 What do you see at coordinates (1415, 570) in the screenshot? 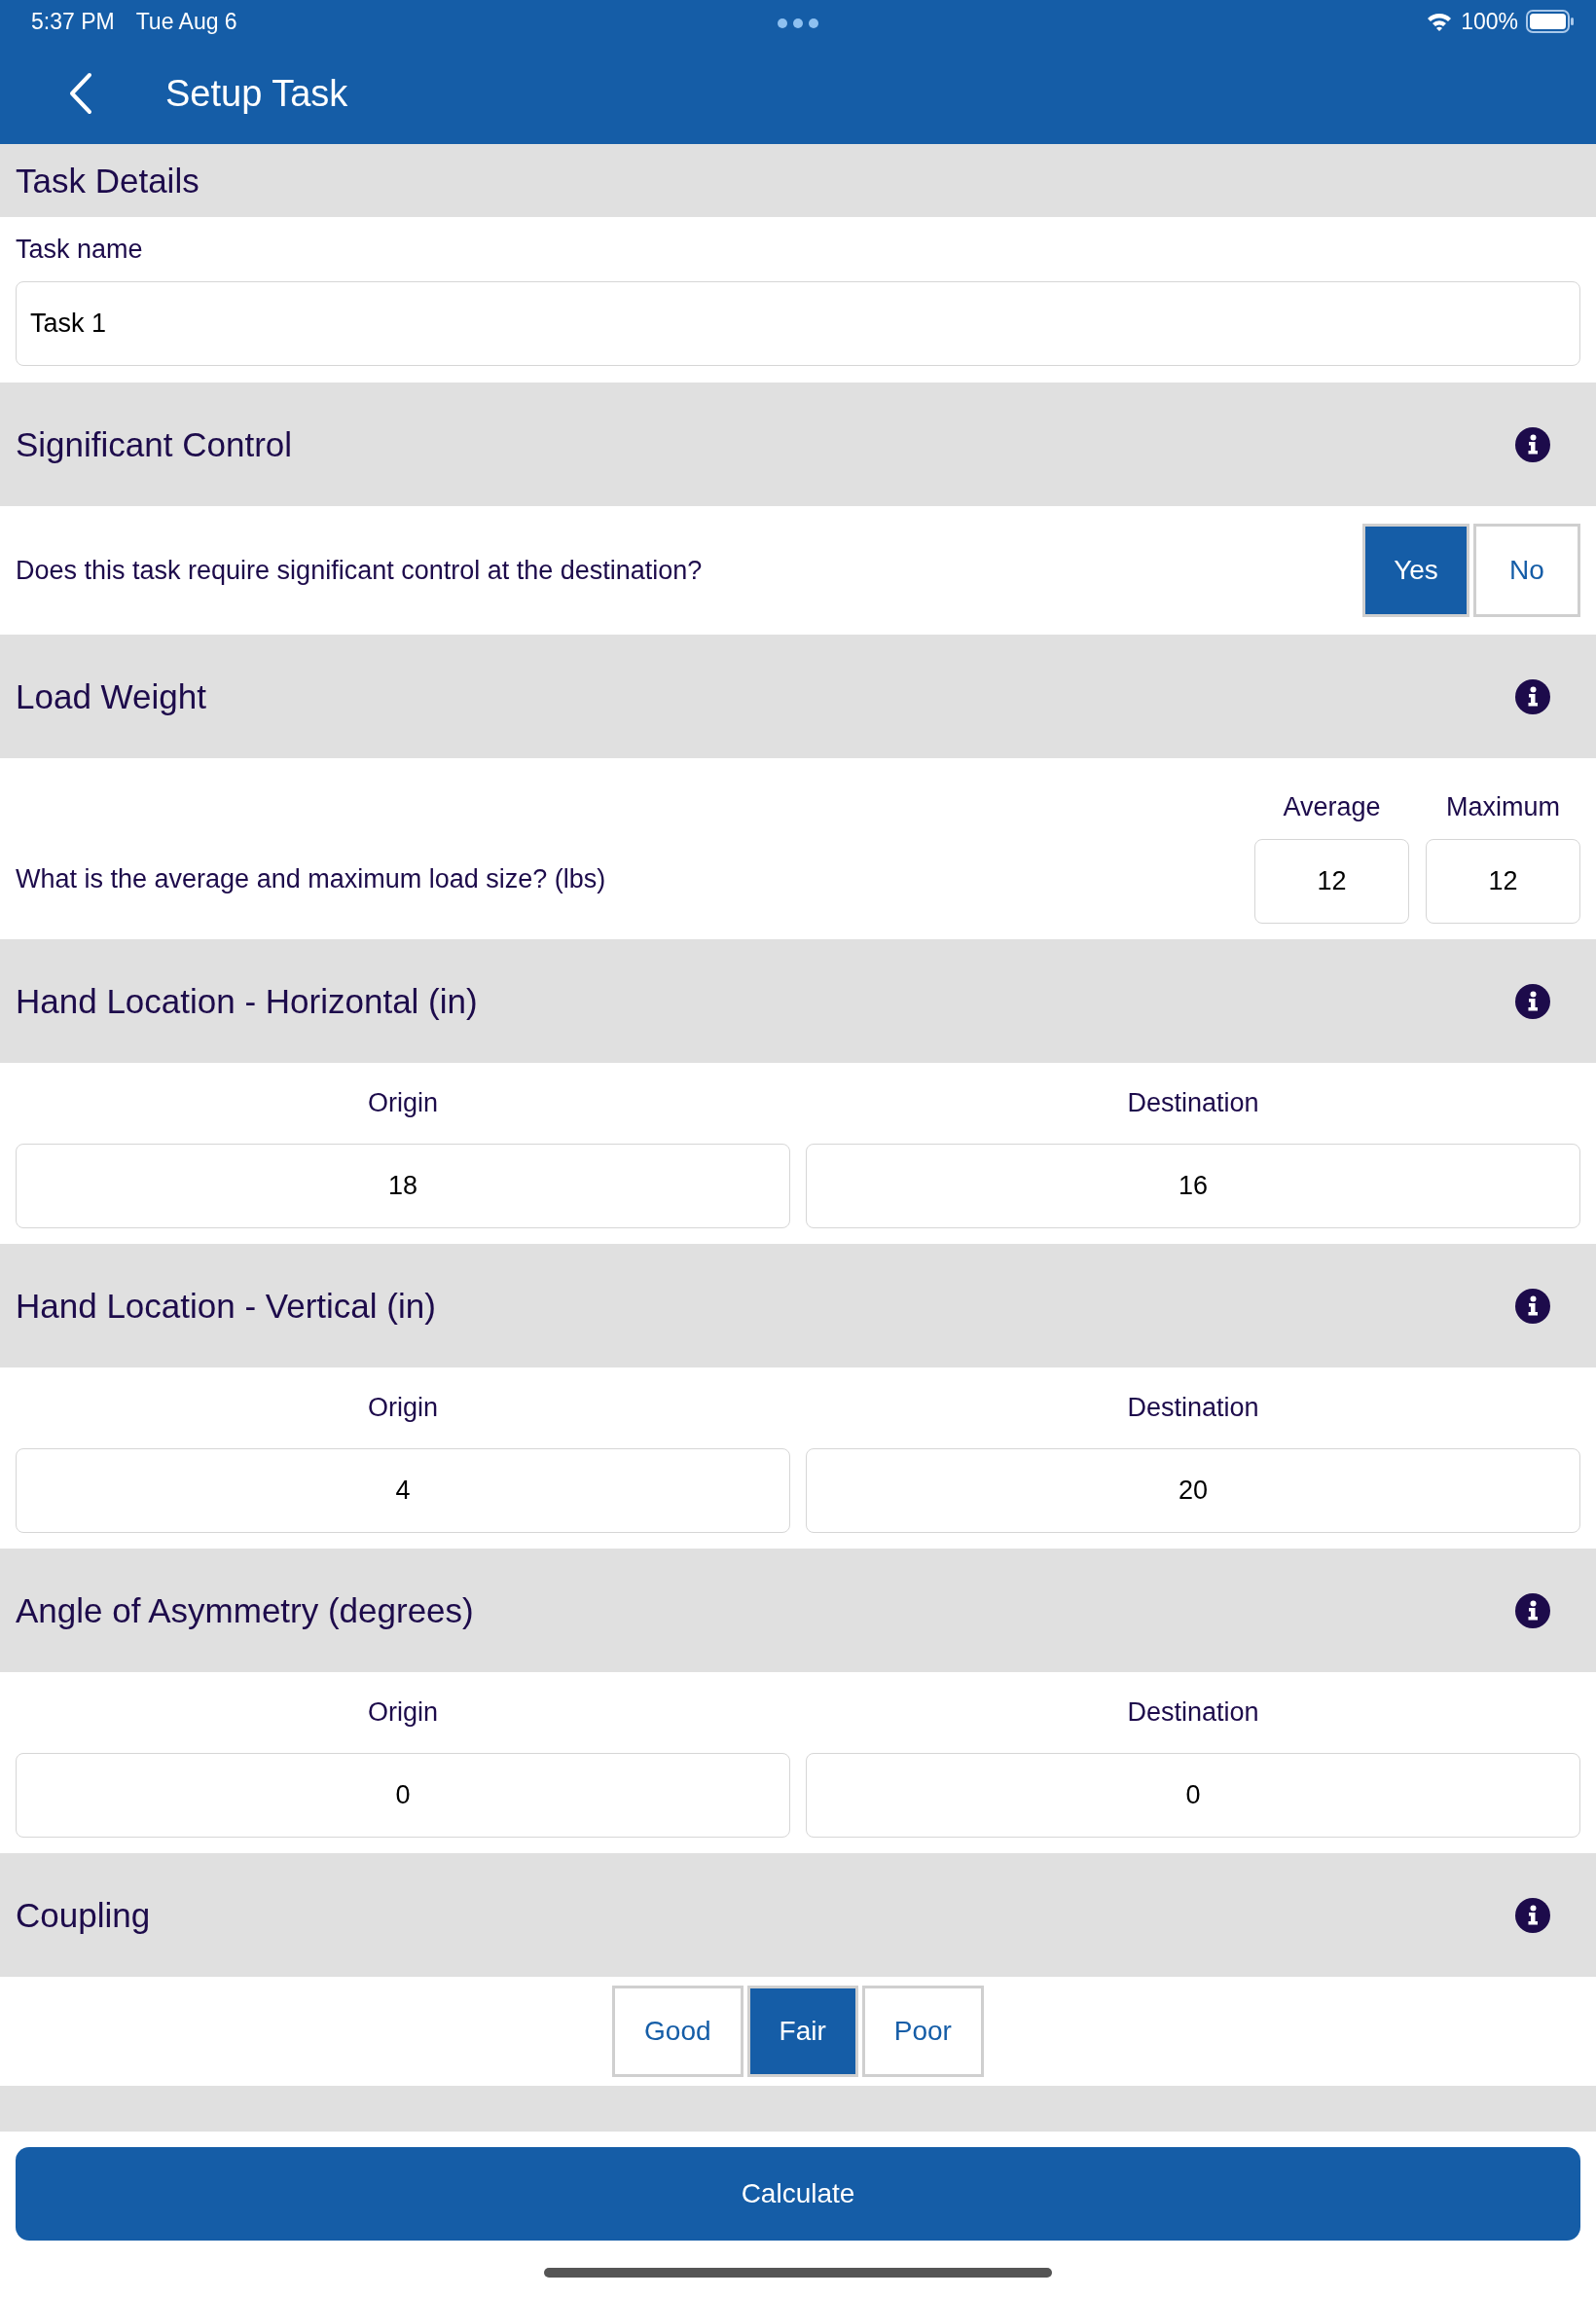
I see `segment-button: Yes` at bounding box center [1415, 570].